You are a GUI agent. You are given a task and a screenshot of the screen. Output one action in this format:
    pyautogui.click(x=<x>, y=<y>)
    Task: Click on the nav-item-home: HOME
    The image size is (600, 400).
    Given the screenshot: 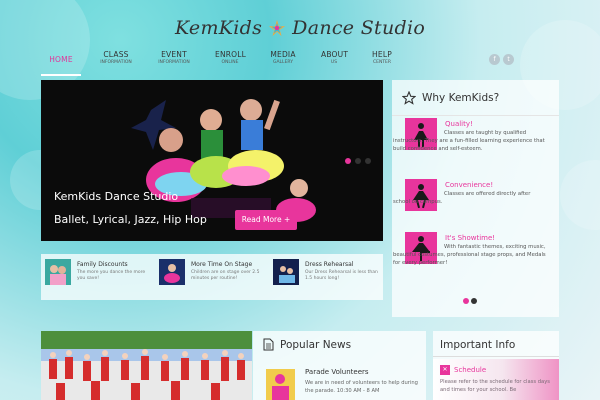 What is the action you would take?
    pyautogui.click(x=61, y=61)
    